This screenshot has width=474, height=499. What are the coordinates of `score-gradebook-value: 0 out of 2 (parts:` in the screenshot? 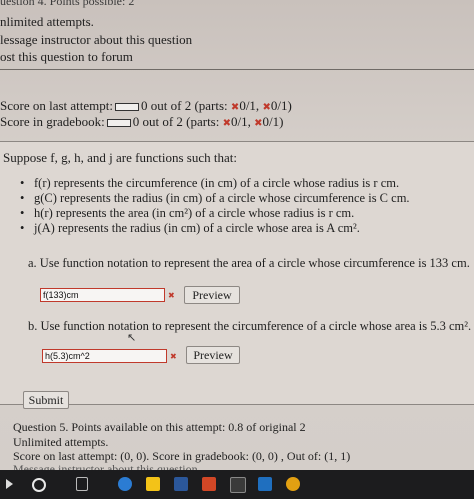 It's located at (177, 121).